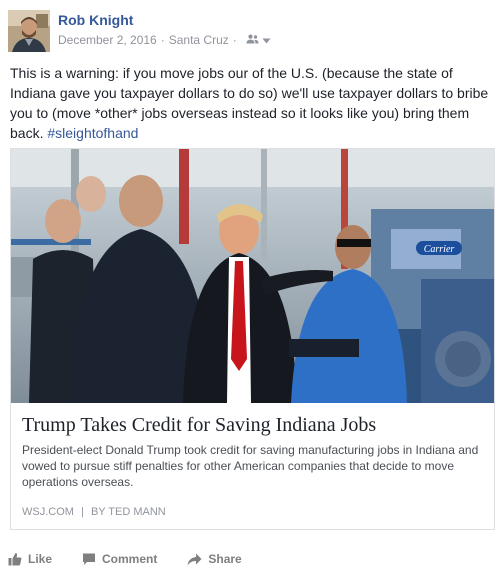  I want to click on link-source: WSJ.COM | BY TED MANN, so click(94, 512).